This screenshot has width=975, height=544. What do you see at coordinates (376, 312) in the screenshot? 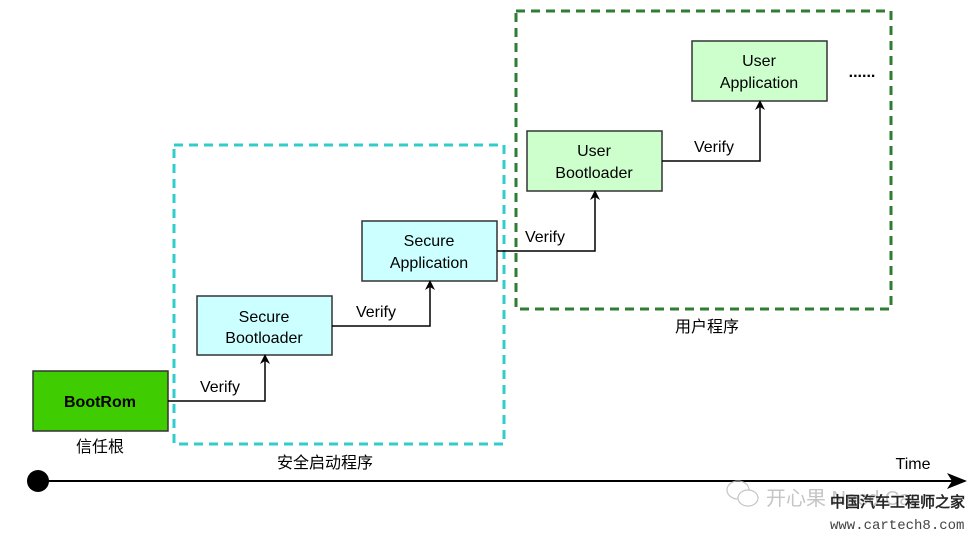
I see `edge-label-2: Verify` at bounding box center [376, 312].